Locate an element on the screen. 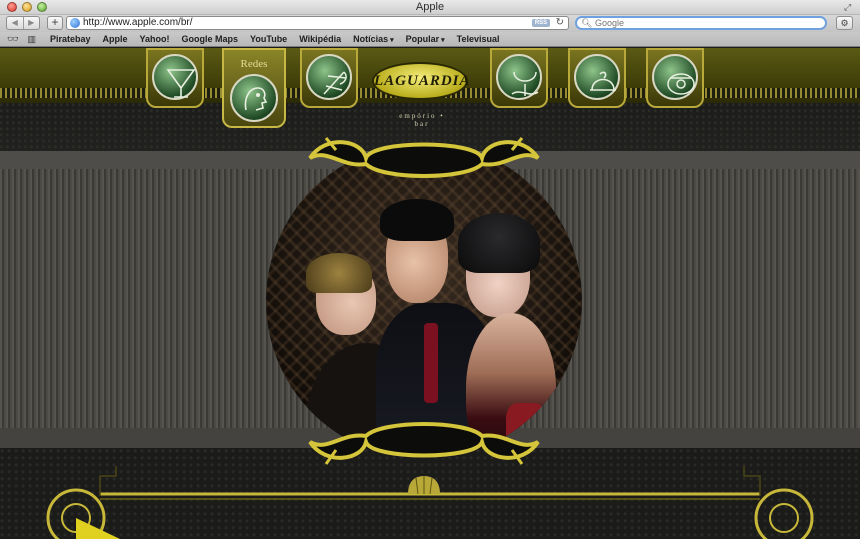 The width and height of the screenshot is (860, 539). bookmark-apple: Apple is located at coordinates (114, 39).